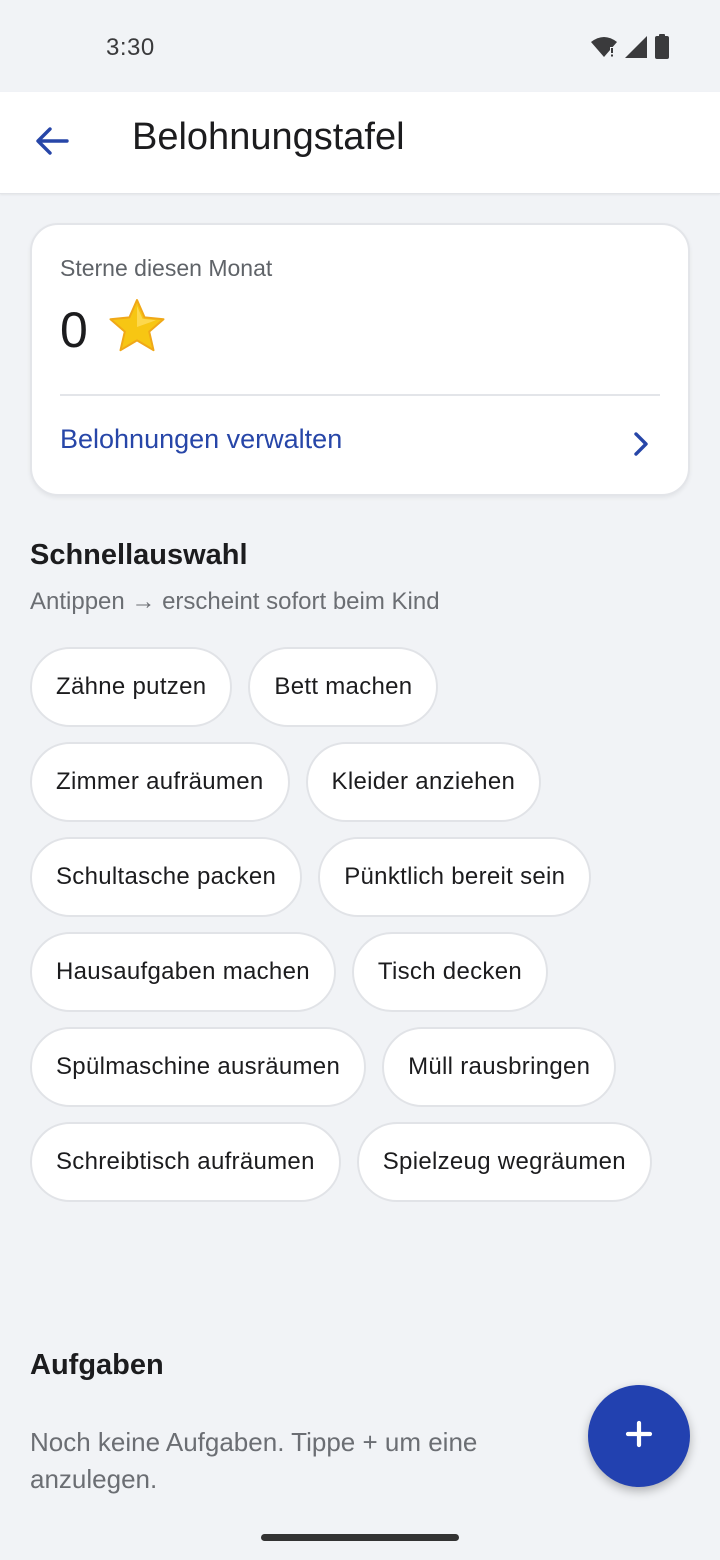 The width and height of the screenshot is (720, 1560). I want to click on quick-select-title: Schnellauswahl, so click(139, 555).